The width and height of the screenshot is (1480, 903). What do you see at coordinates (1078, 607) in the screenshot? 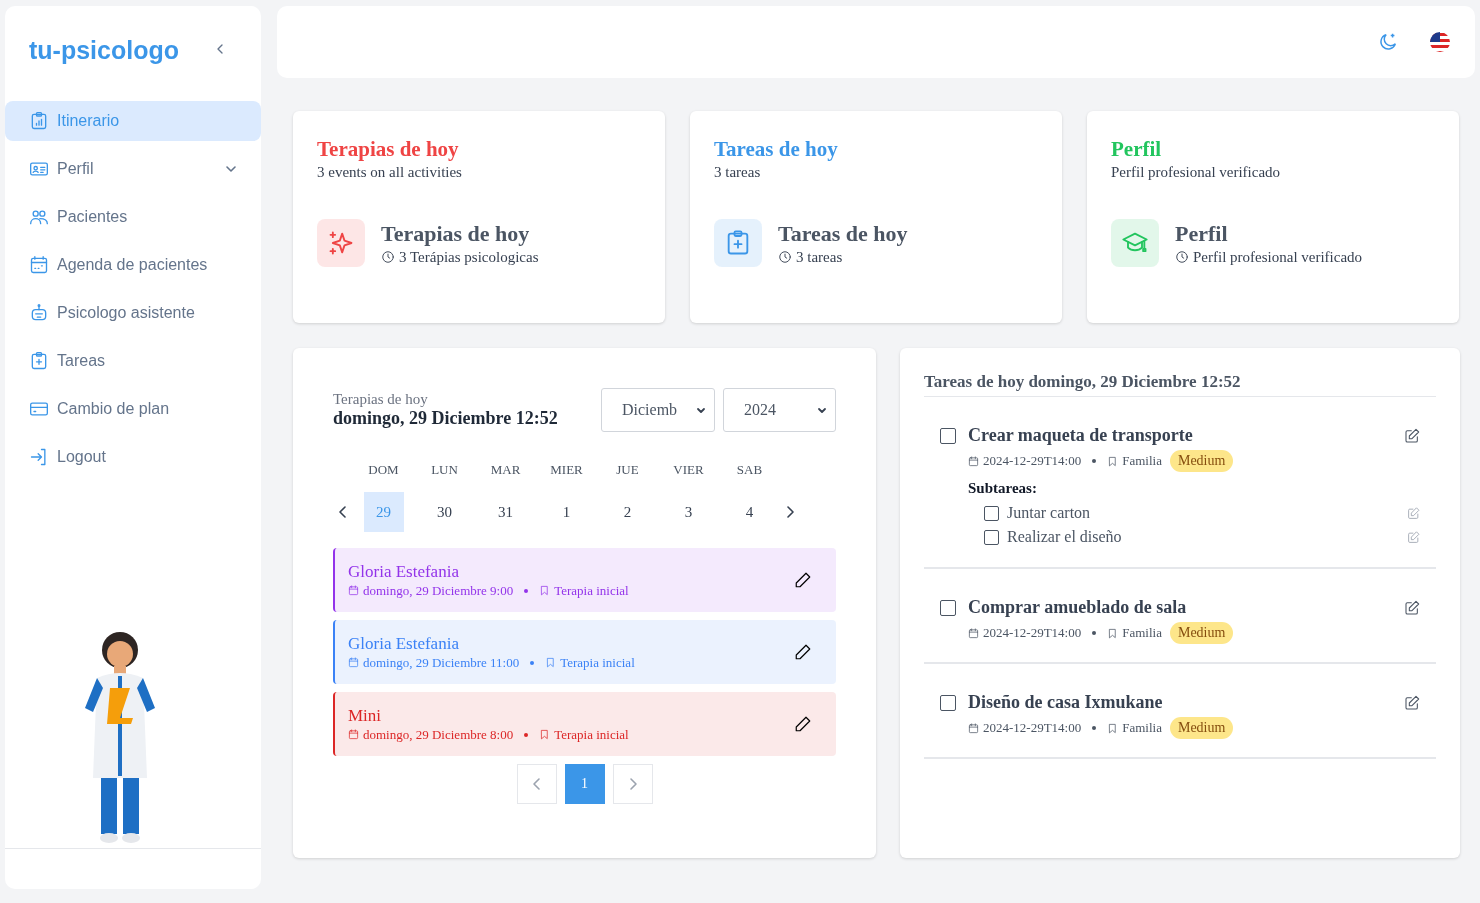
I see `task-title: Comprar amueblado de sala` at bounding box center [1078, 607].